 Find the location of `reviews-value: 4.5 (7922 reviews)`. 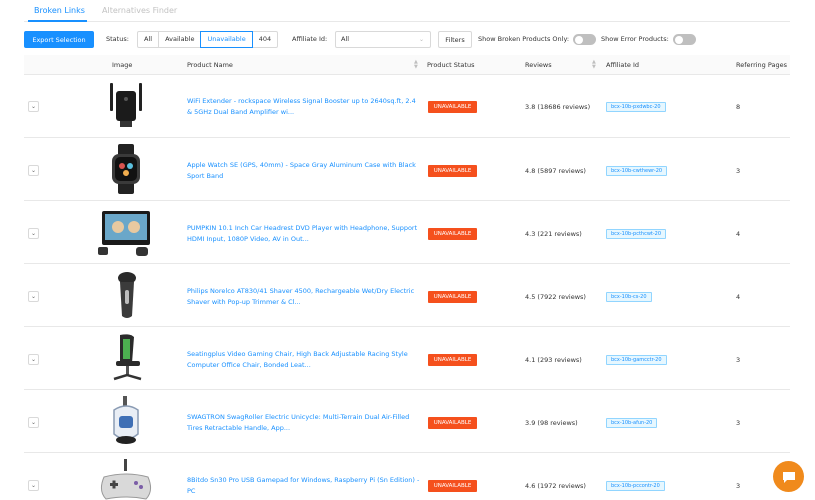

reviews-value: 4.5 (7922 reviews) is located at coordinates (555, 297).